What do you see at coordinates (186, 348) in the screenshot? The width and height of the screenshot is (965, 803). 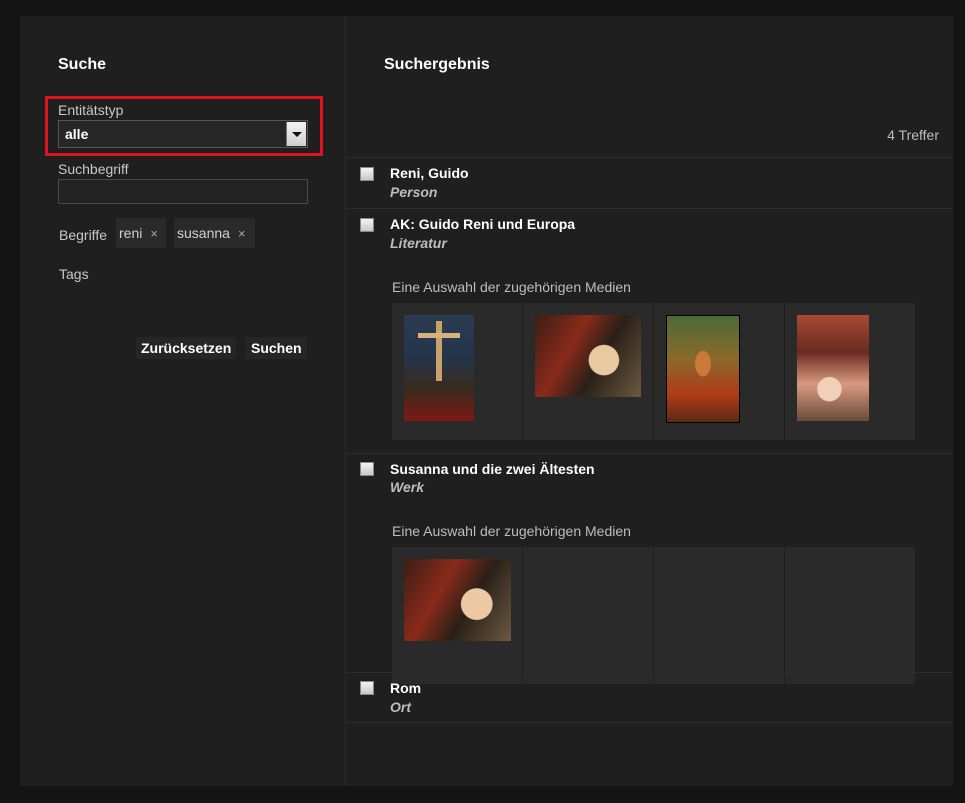 I see `reset-button: Zurücksetzen` at bounding box center [186, 348].